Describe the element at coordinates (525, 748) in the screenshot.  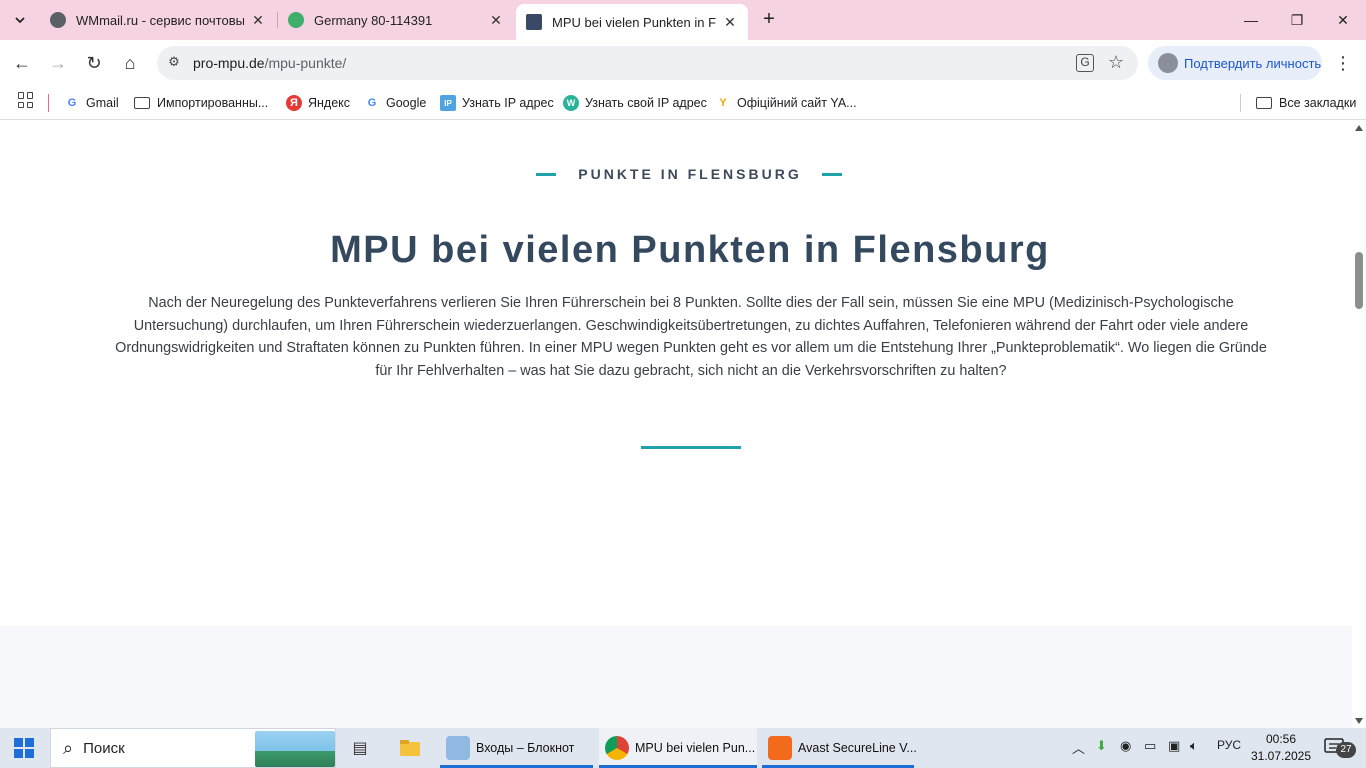
I see `taskbar-app-label: Входы – Блокнот` at that location.